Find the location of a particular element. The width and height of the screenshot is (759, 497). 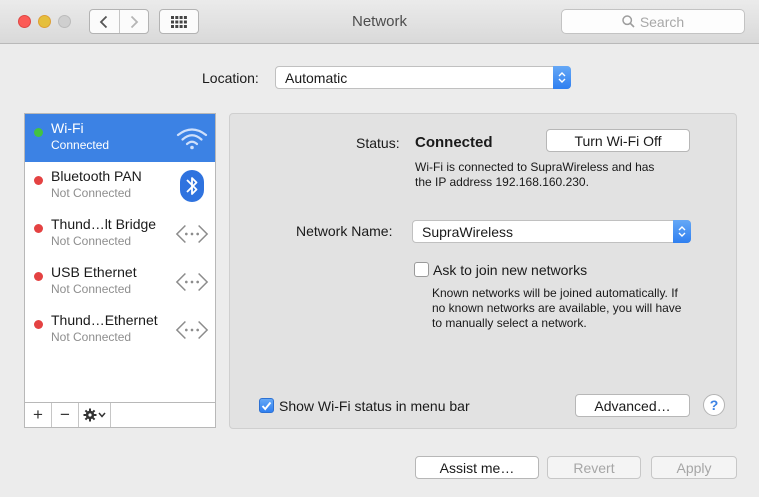

service-name: Wi-Fi is located at coordinates (67, 128).